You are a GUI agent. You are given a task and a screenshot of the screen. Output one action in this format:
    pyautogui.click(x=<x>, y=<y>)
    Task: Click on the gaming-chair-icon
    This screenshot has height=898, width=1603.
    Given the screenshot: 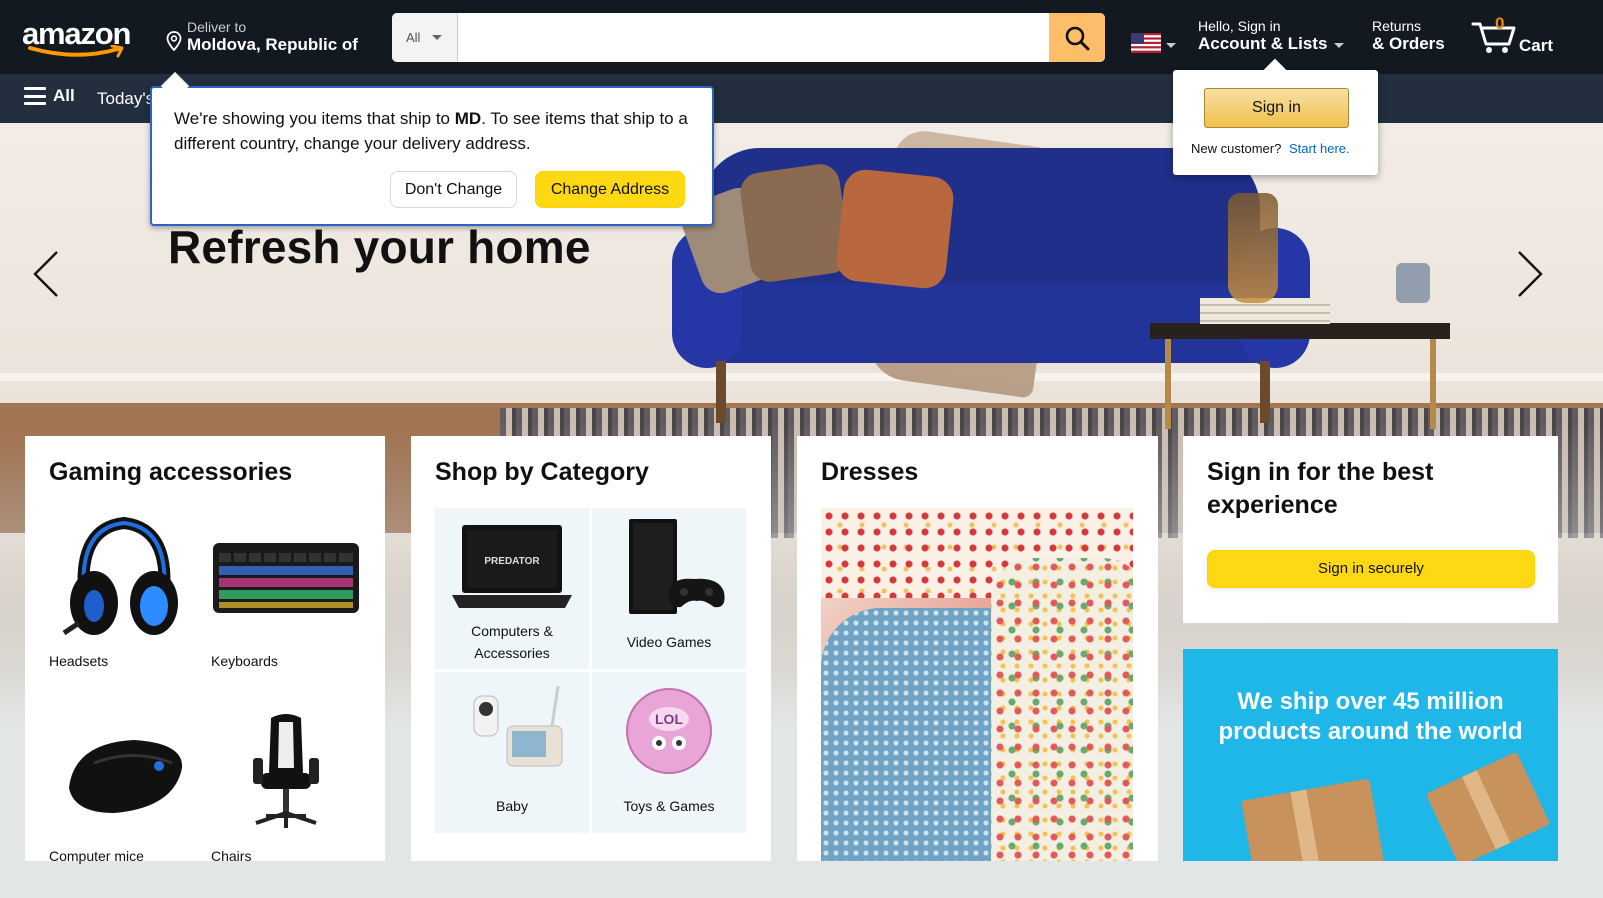 What is the action you would take?
    pyautogui.click(x=286, y=771)
    